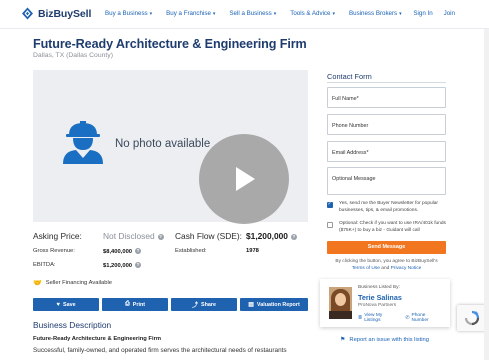  Describe the element at coordinates (330, 225) in the screenshot. I see `ira-checkbox` at that location.